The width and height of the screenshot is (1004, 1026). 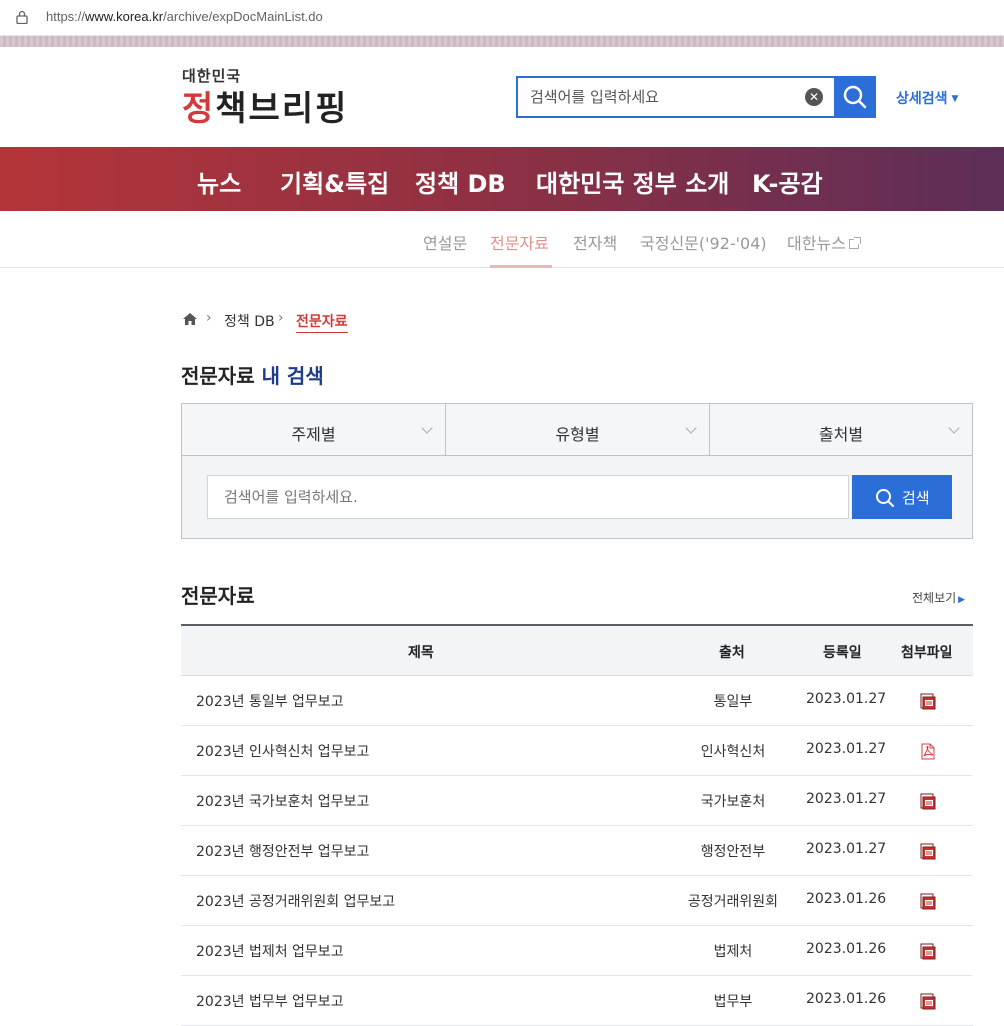 What do you see at coordinates (577, 851) in the screenshot?
I see `table-row: 2023년 행정안전부 업무보고 행정안전부 2023.01.27` at bounding box center [577, 851].